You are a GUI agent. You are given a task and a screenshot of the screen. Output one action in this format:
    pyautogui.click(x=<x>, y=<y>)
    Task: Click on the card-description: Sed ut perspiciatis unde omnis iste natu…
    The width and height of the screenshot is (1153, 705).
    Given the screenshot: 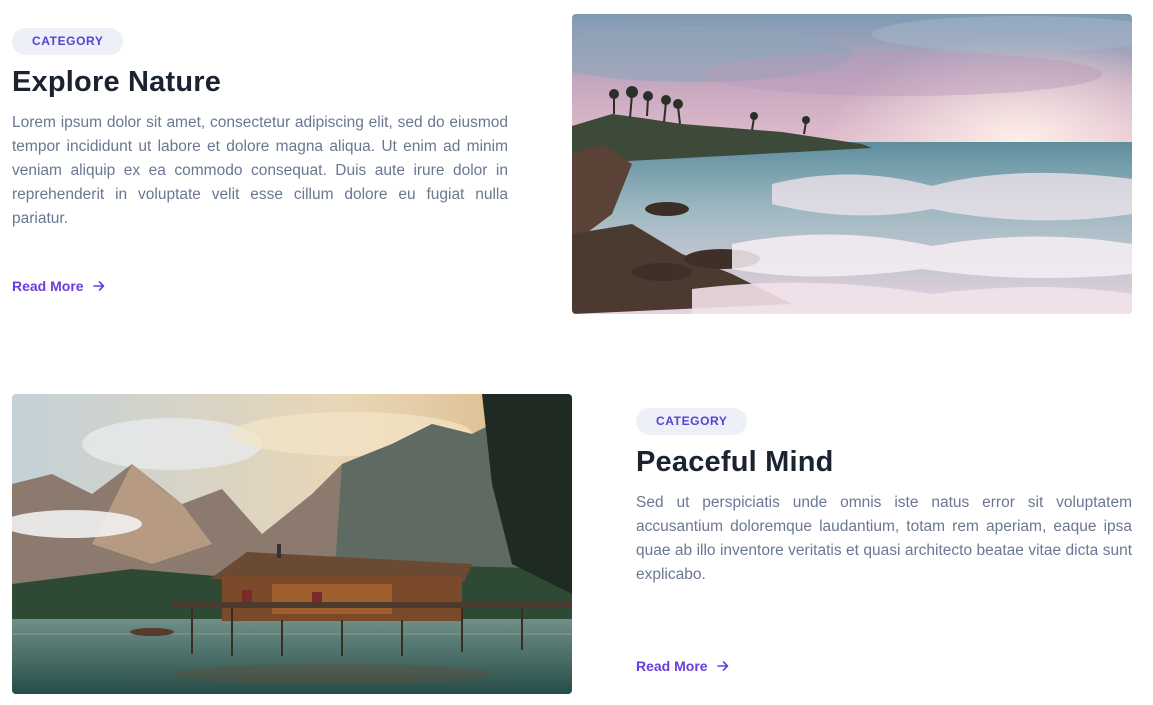 What is the action you would take?
    pyautogui.click(x=884, y=538)
    